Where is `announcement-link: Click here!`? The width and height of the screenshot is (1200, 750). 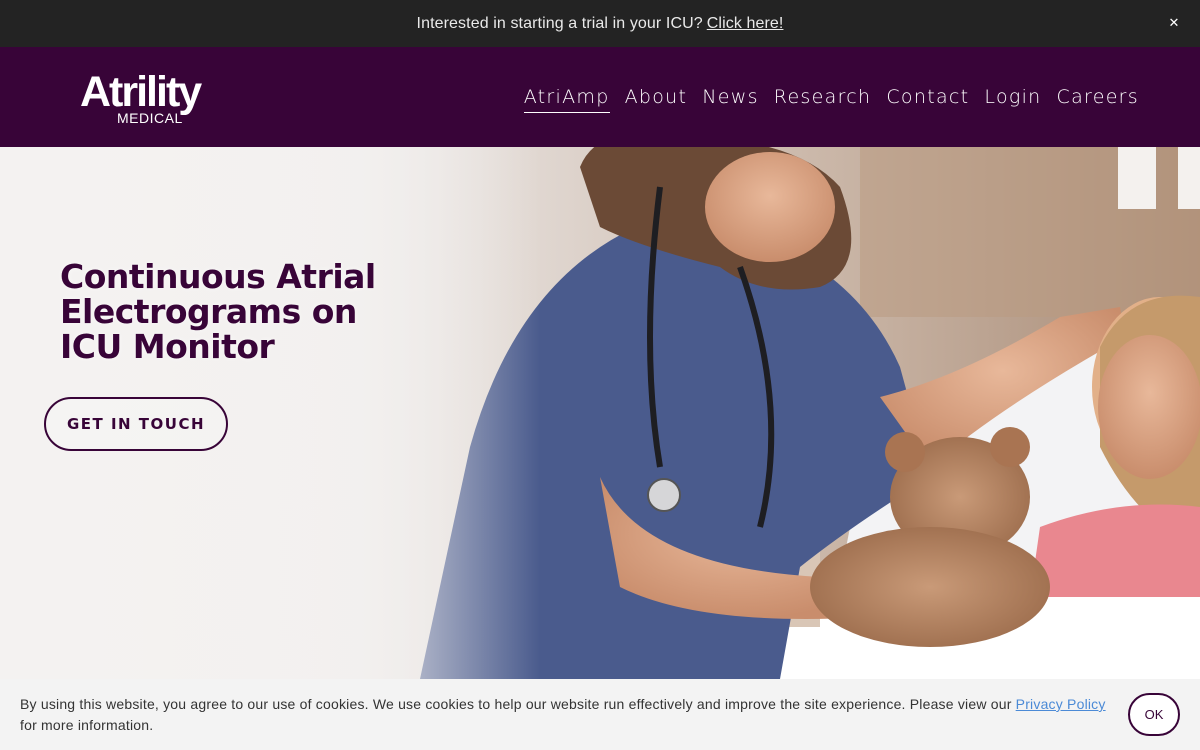
announcement-link: Click here! is located at coordinates (745, 24).